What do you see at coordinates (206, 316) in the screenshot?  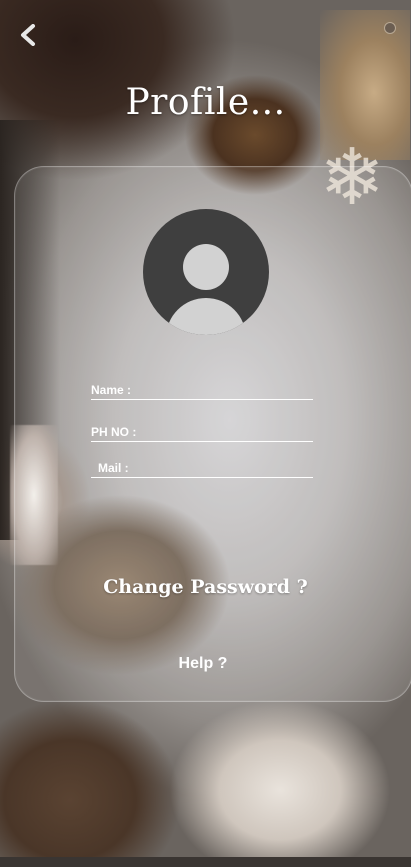 I see `avatar-body` at bounding box center [206, 316].